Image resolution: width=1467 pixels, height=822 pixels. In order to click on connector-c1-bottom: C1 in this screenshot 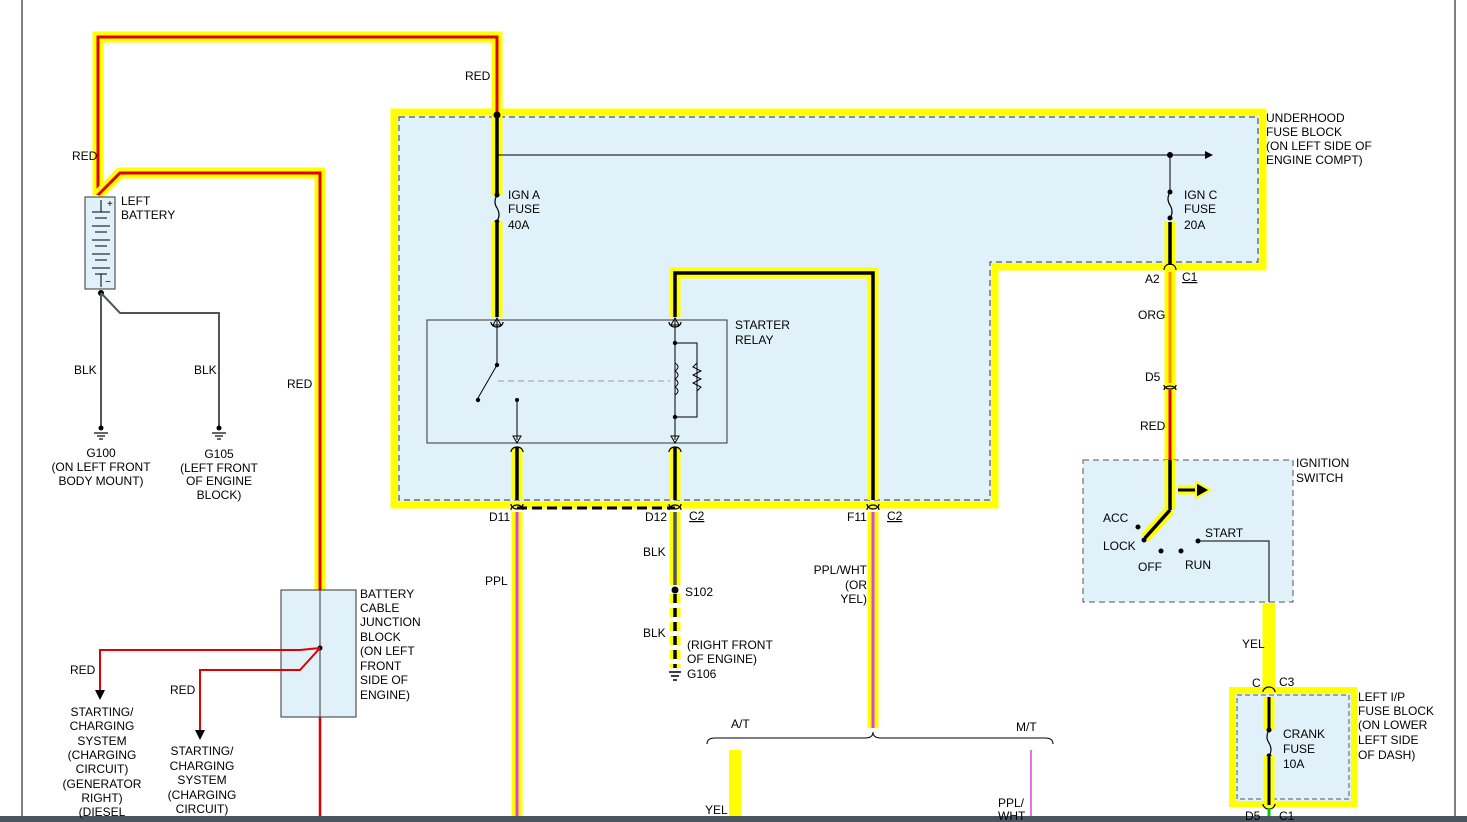, I will do `click(1287, 815)`.